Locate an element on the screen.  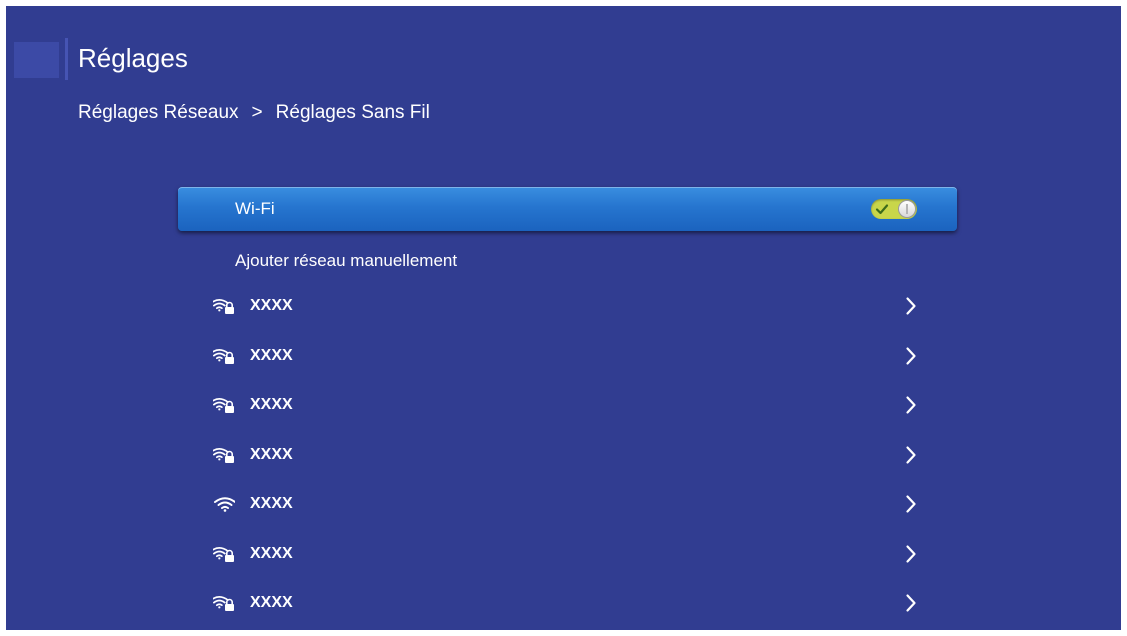
page-title: Réglages is located at coordinates (133, 58).